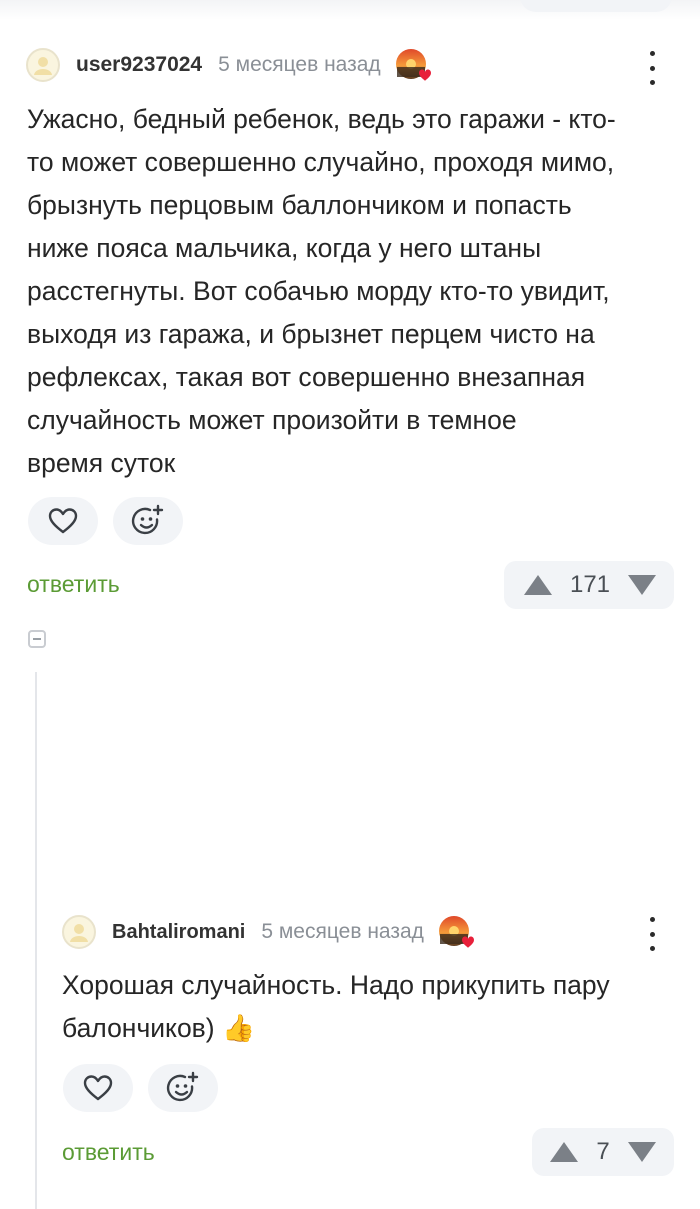 The width and height of the screenshot is (700, 1209). I want to click on comment-like-button, so click(63, 521).